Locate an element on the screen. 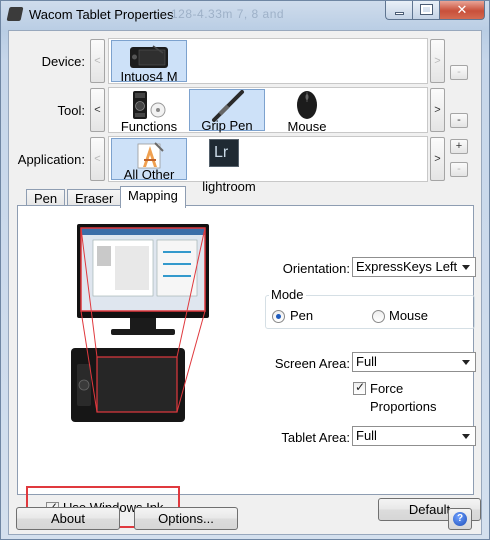 This screenshot has height=540, width=490. mode-mouse-label: Mouse is located at coordinates (409, 315).